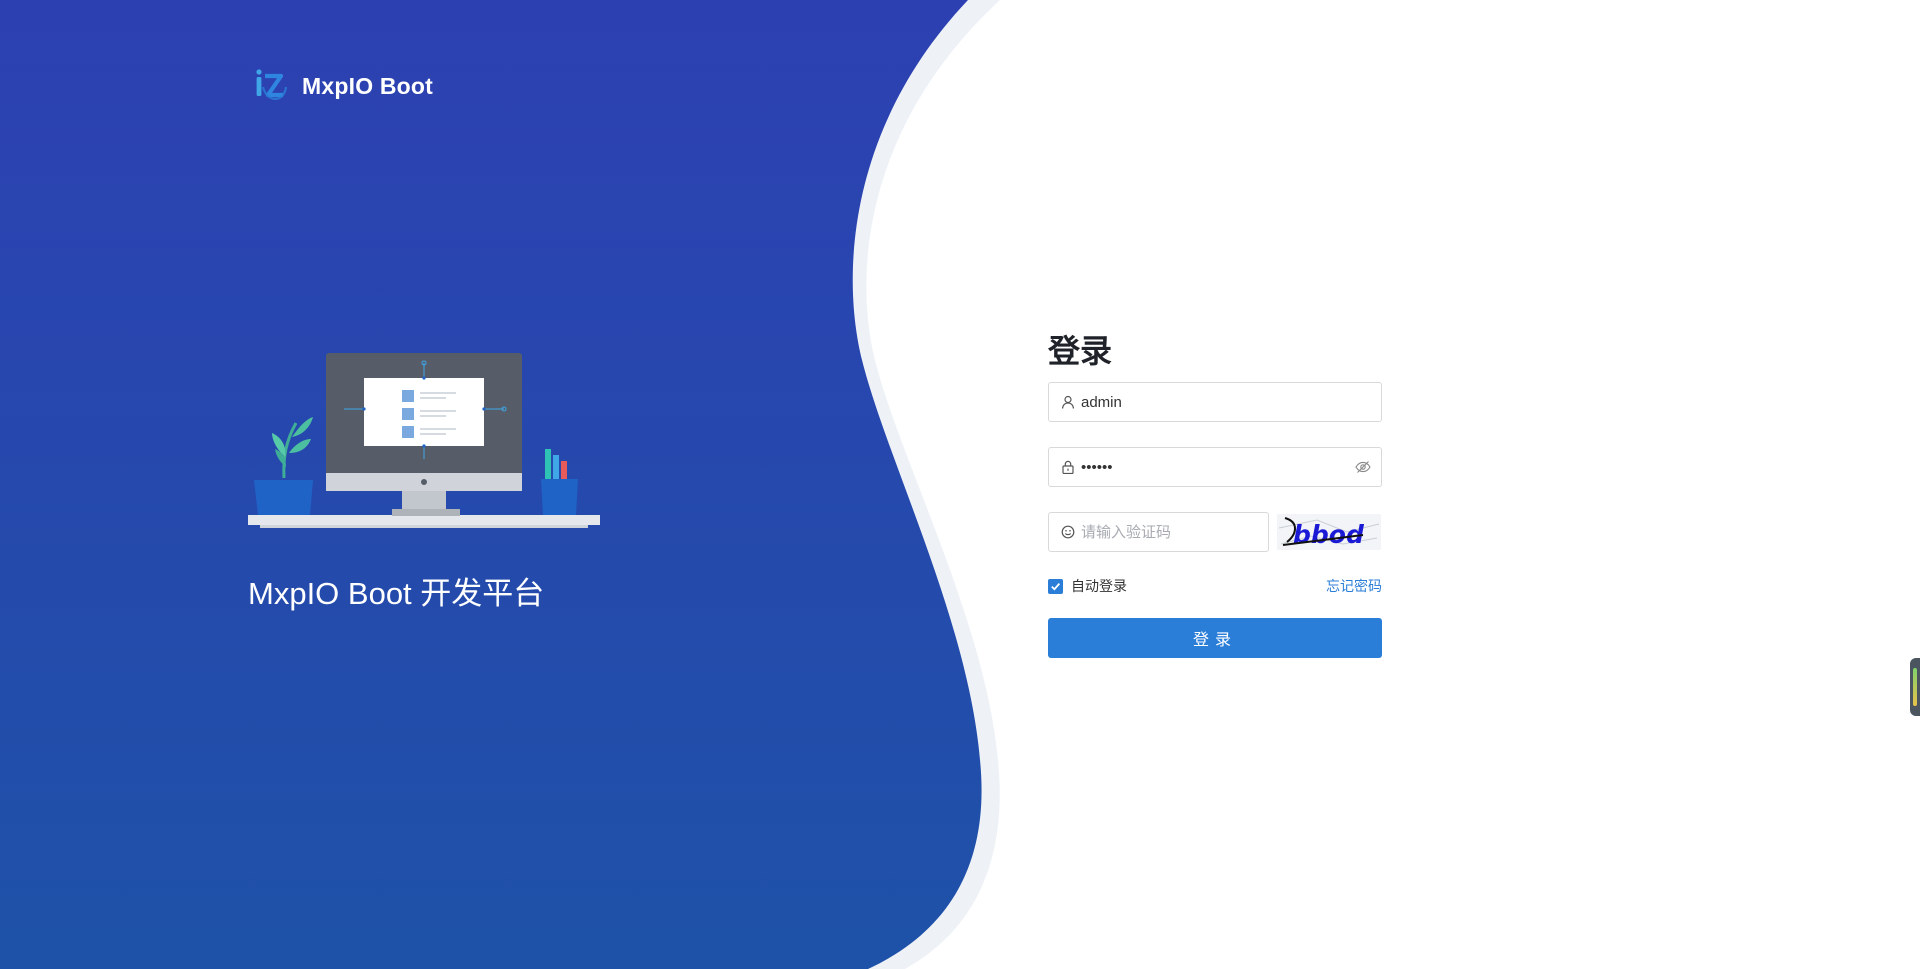  What do you see at coordinates (1354, 586) in the screenshot?
I see `forgot-password-link: 忘记密码` at bounding box center [1354, 586].